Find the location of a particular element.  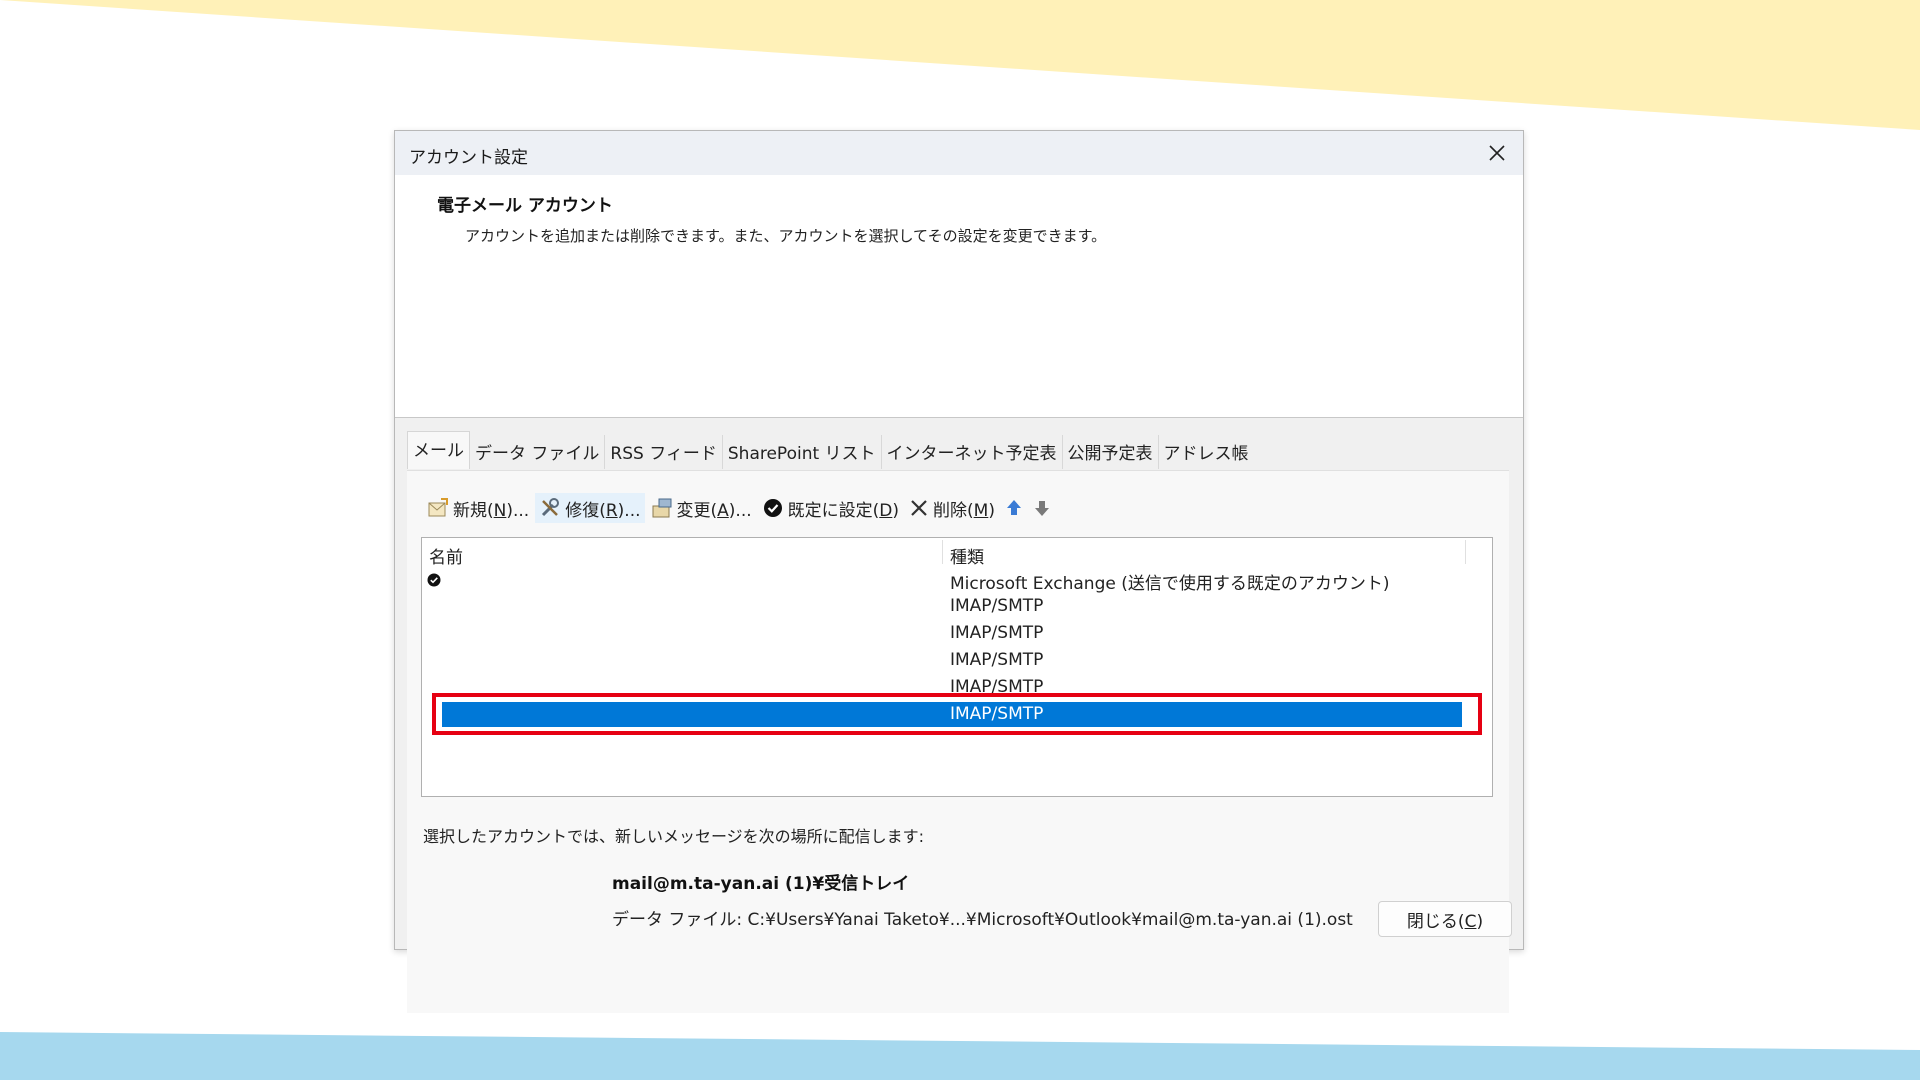

bottom-blue-band is located at coordinates (960, 1056).